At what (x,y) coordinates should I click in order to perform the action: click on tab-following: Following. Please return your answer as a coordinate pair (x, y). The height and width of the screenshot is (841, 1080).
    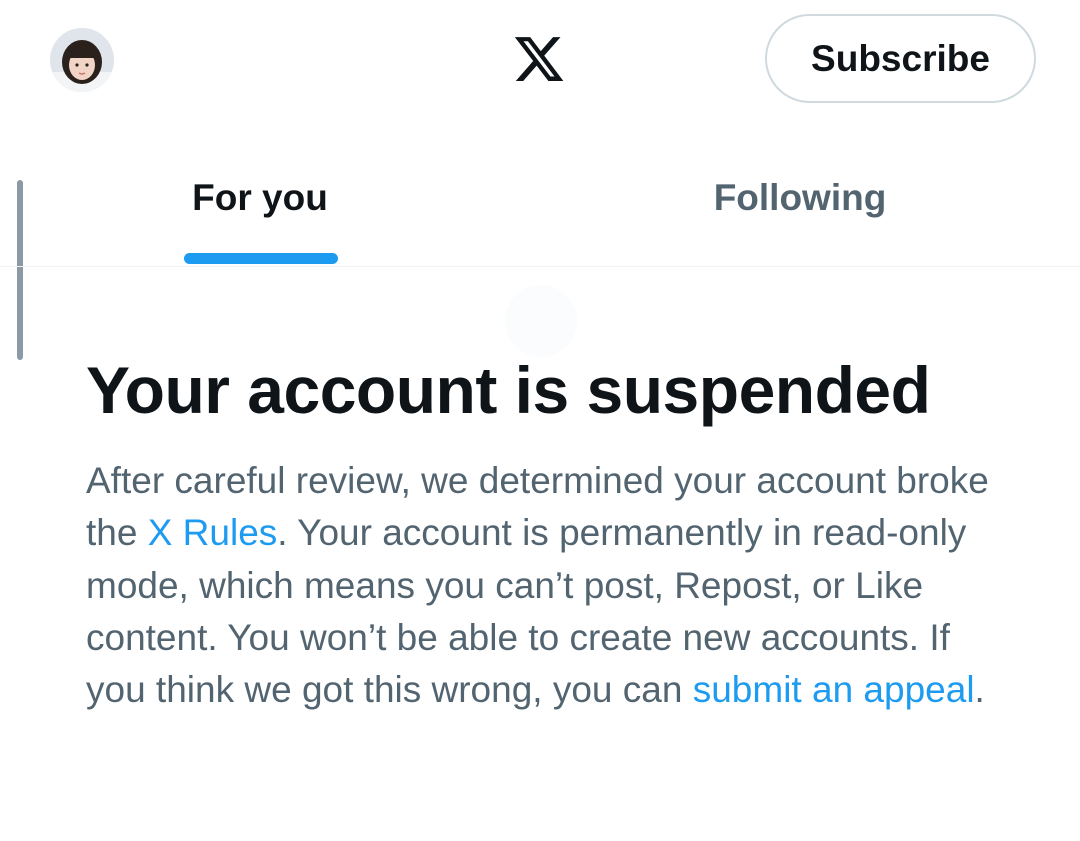
    Looking at the image, I should click on (800, 198).